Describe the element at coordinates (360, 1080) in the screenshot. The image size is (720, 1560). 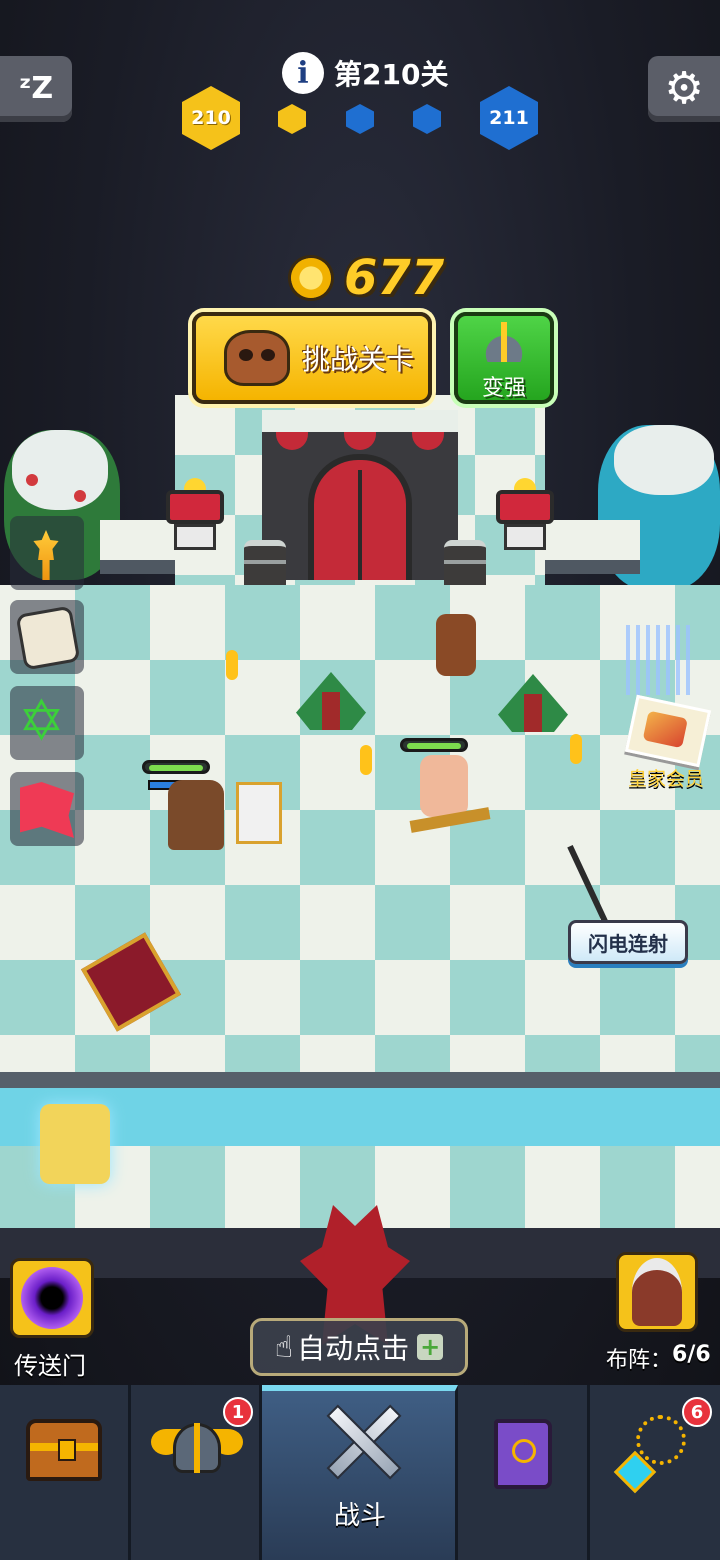
I see `board-edge` at that location.